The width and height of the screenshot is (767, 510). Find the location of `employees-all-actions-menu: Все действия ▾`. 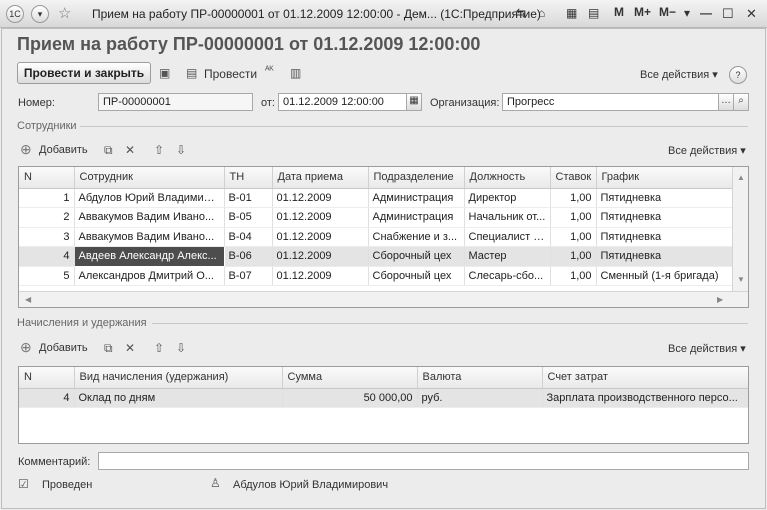

employees-all-actions-menu: Все действия ▾ is located at coordinates (707, 150).